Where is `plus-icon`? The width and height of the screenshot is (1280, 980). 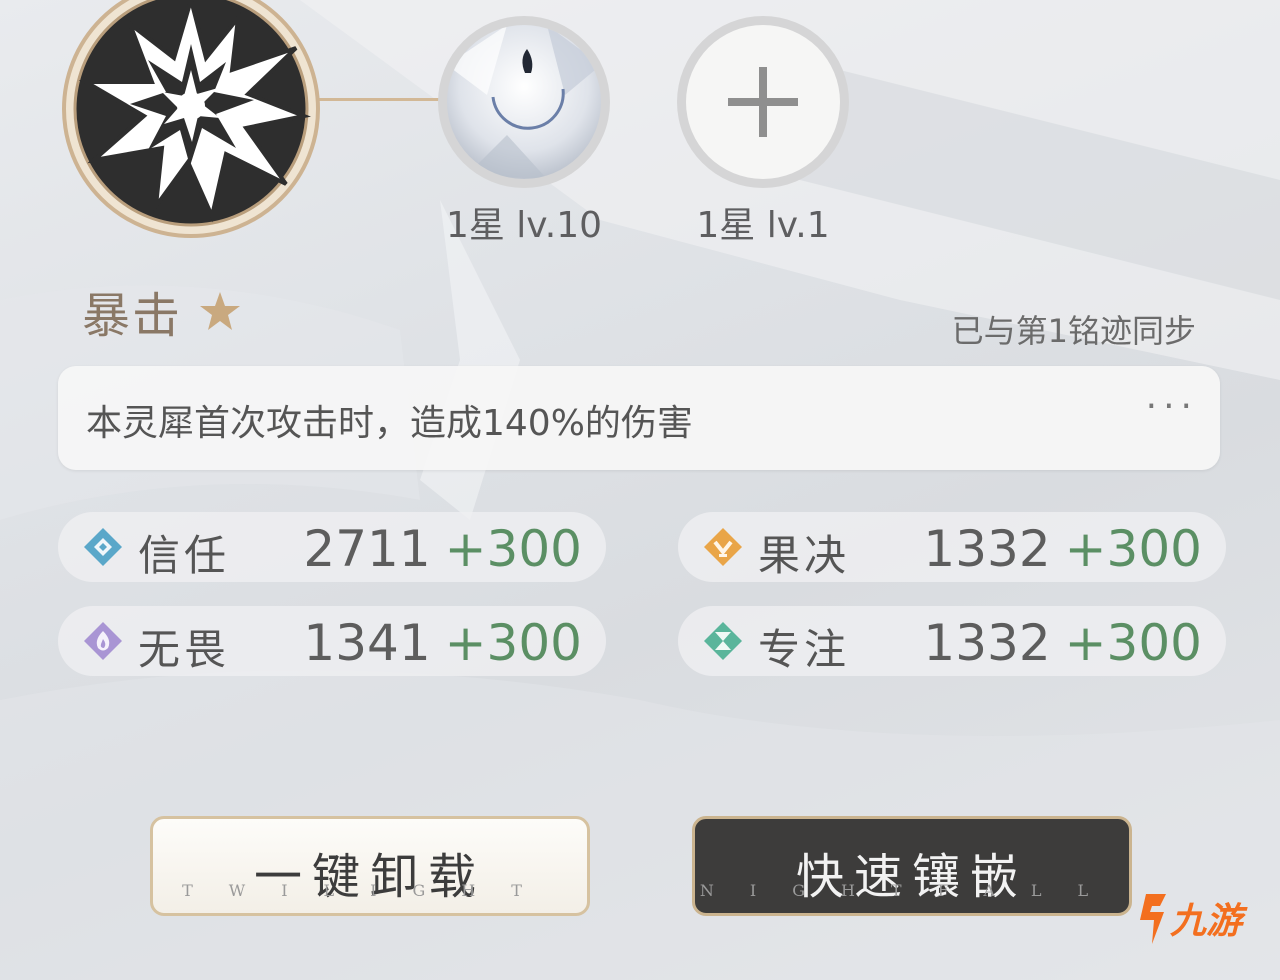 plus-icon is located at coordinates (763, 102).